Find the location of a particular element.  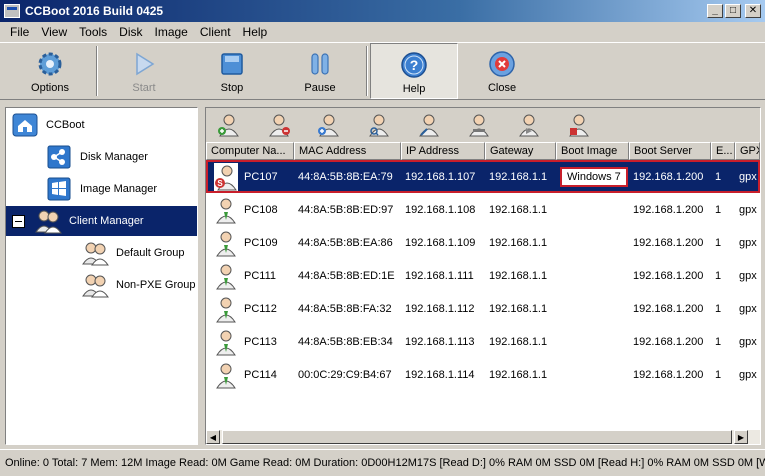

menu-file: File is located at coordinates (19, 32).